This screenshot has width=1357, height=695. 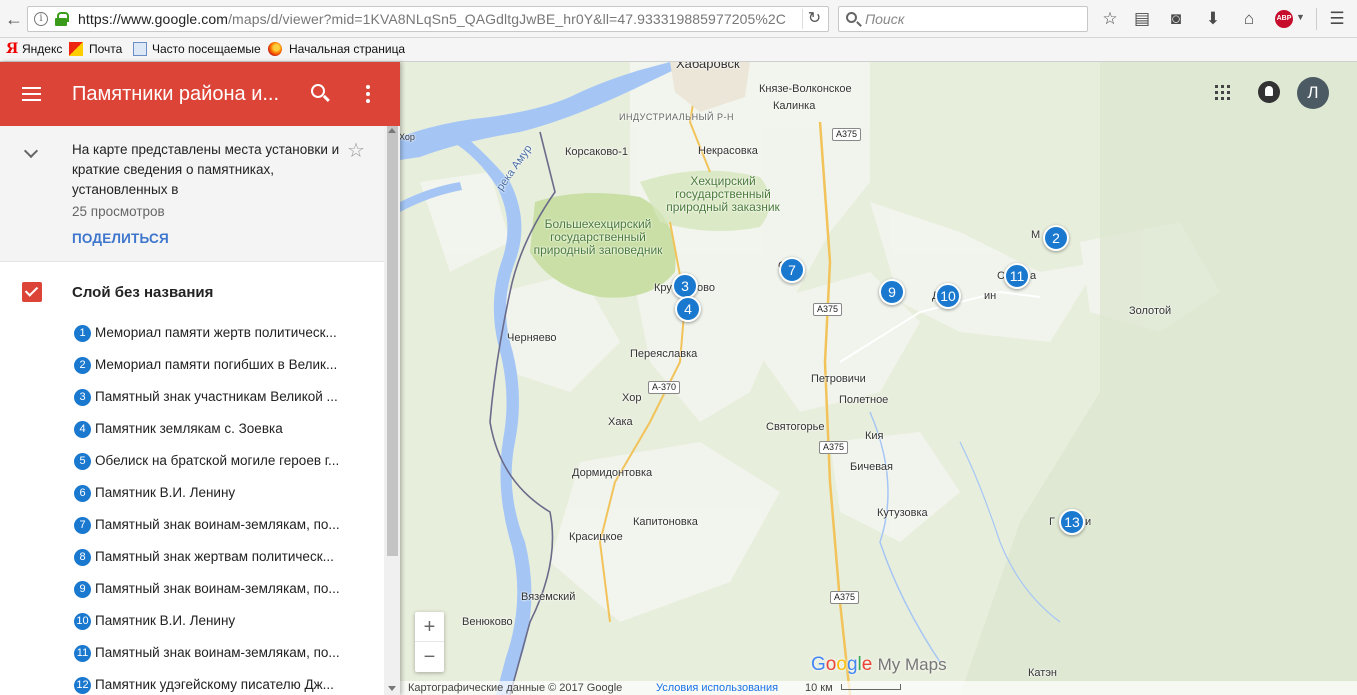 What do you see at coordinates (206, 49) in the screenshot?
I see `bookmark-most-visited: Часто посещаемые` at bounding box center [206, 49].